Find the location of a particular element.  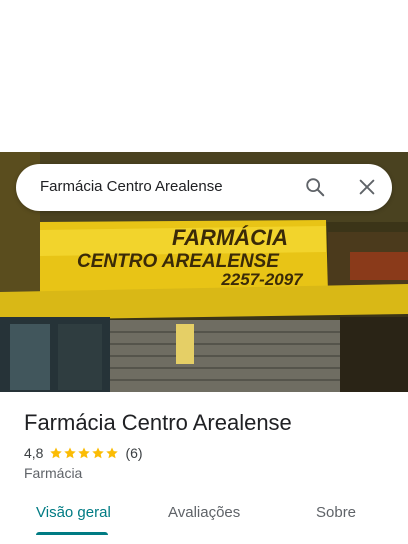

rating-row: 4,8 (6) is located at coordinates (83, 453).